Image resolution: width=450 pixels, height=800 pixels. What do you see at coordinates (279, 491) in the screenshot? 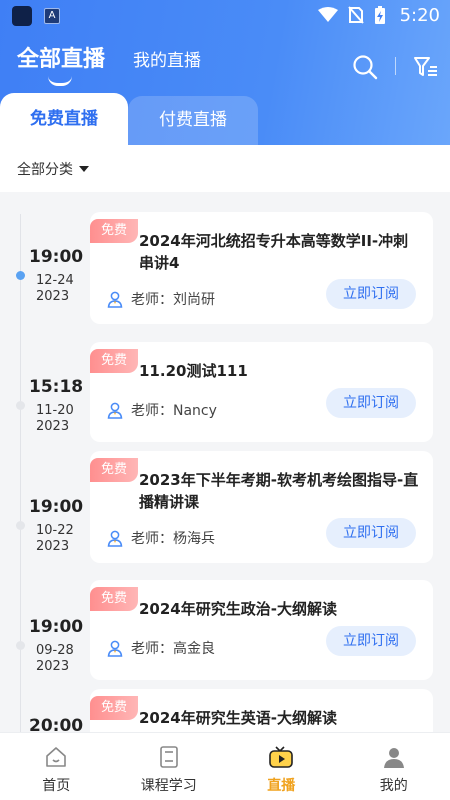
I see `live-title: 2023年下半年考期-软考机考绘图指导-直播精讲课` at bounding box center [279, 491].